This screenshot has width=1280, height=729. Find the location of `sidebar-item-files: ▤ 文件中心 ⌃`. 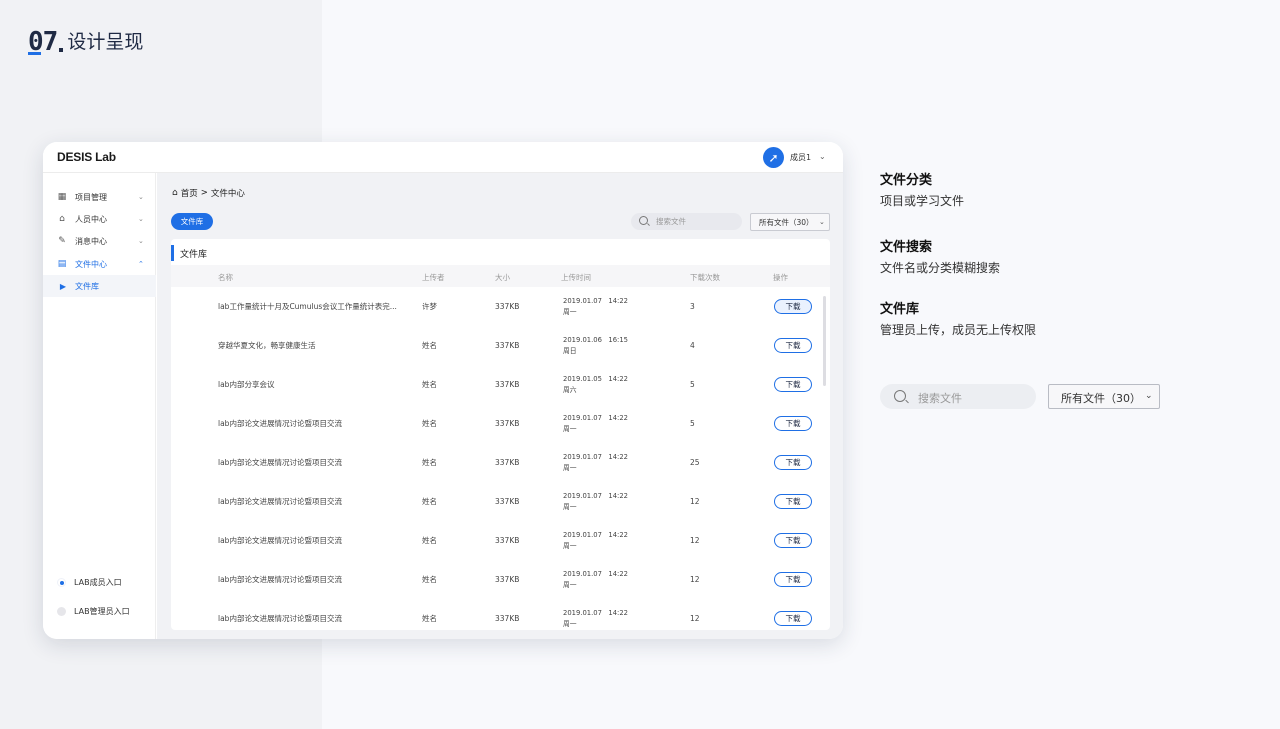

sidebar-item-files: ▤ 文件中心 ⌃ is located at coordinates (99, 264).